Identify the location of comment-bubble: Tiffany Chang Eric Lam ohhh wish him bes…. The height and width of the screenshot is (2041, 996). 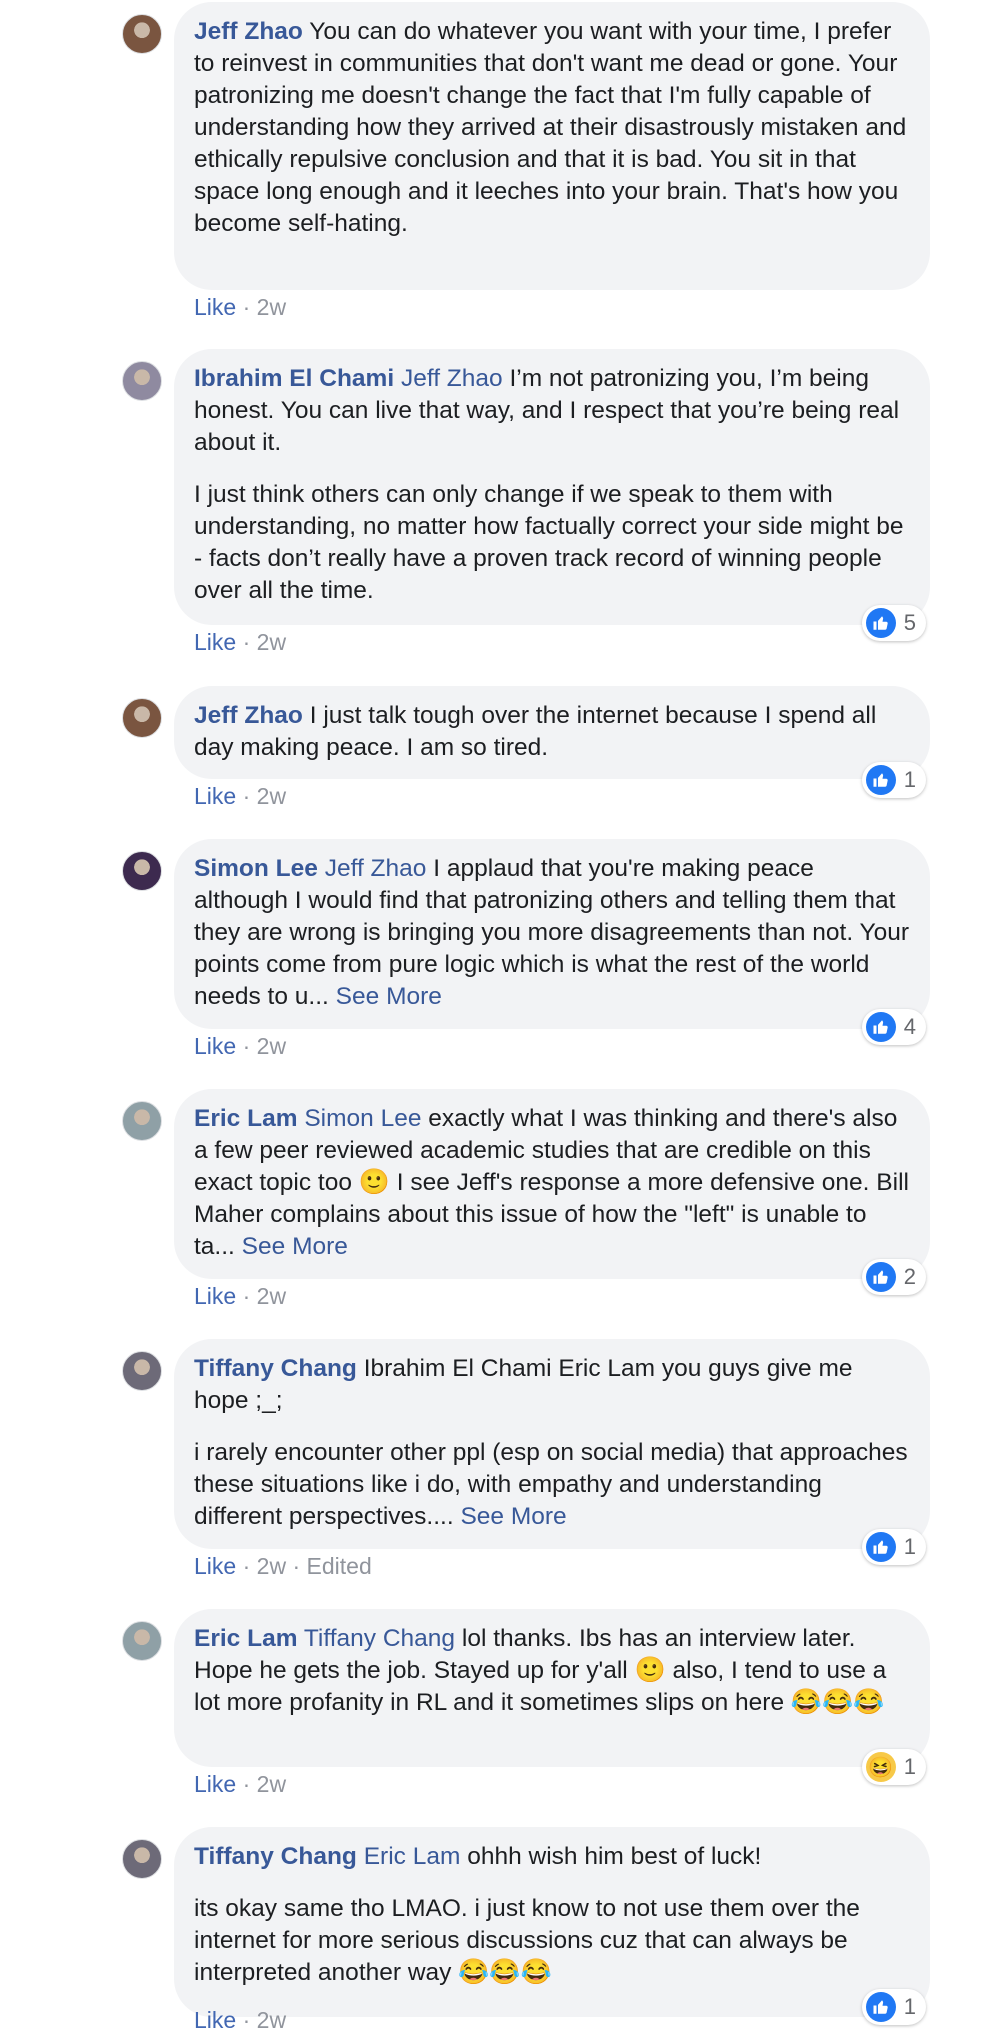
(552, 1922).